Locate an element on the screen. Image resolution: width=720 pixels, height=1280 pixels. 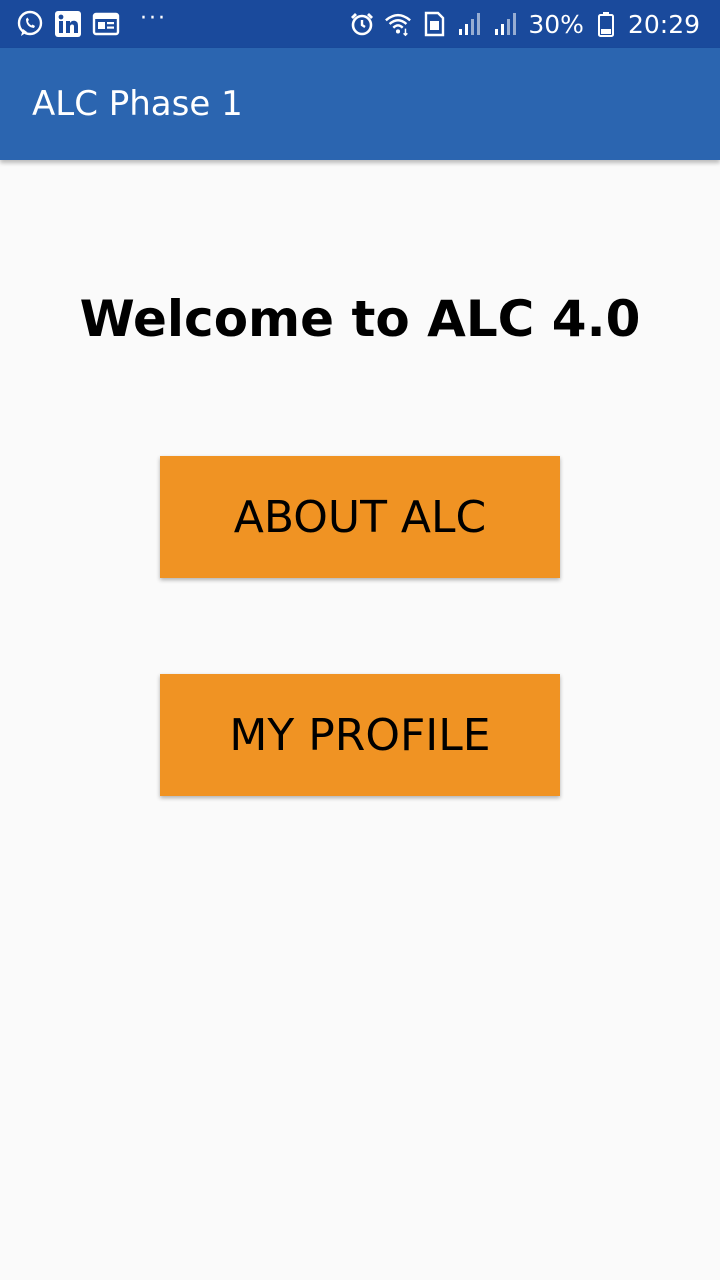
news-icon is located at coordinates (106, 24).